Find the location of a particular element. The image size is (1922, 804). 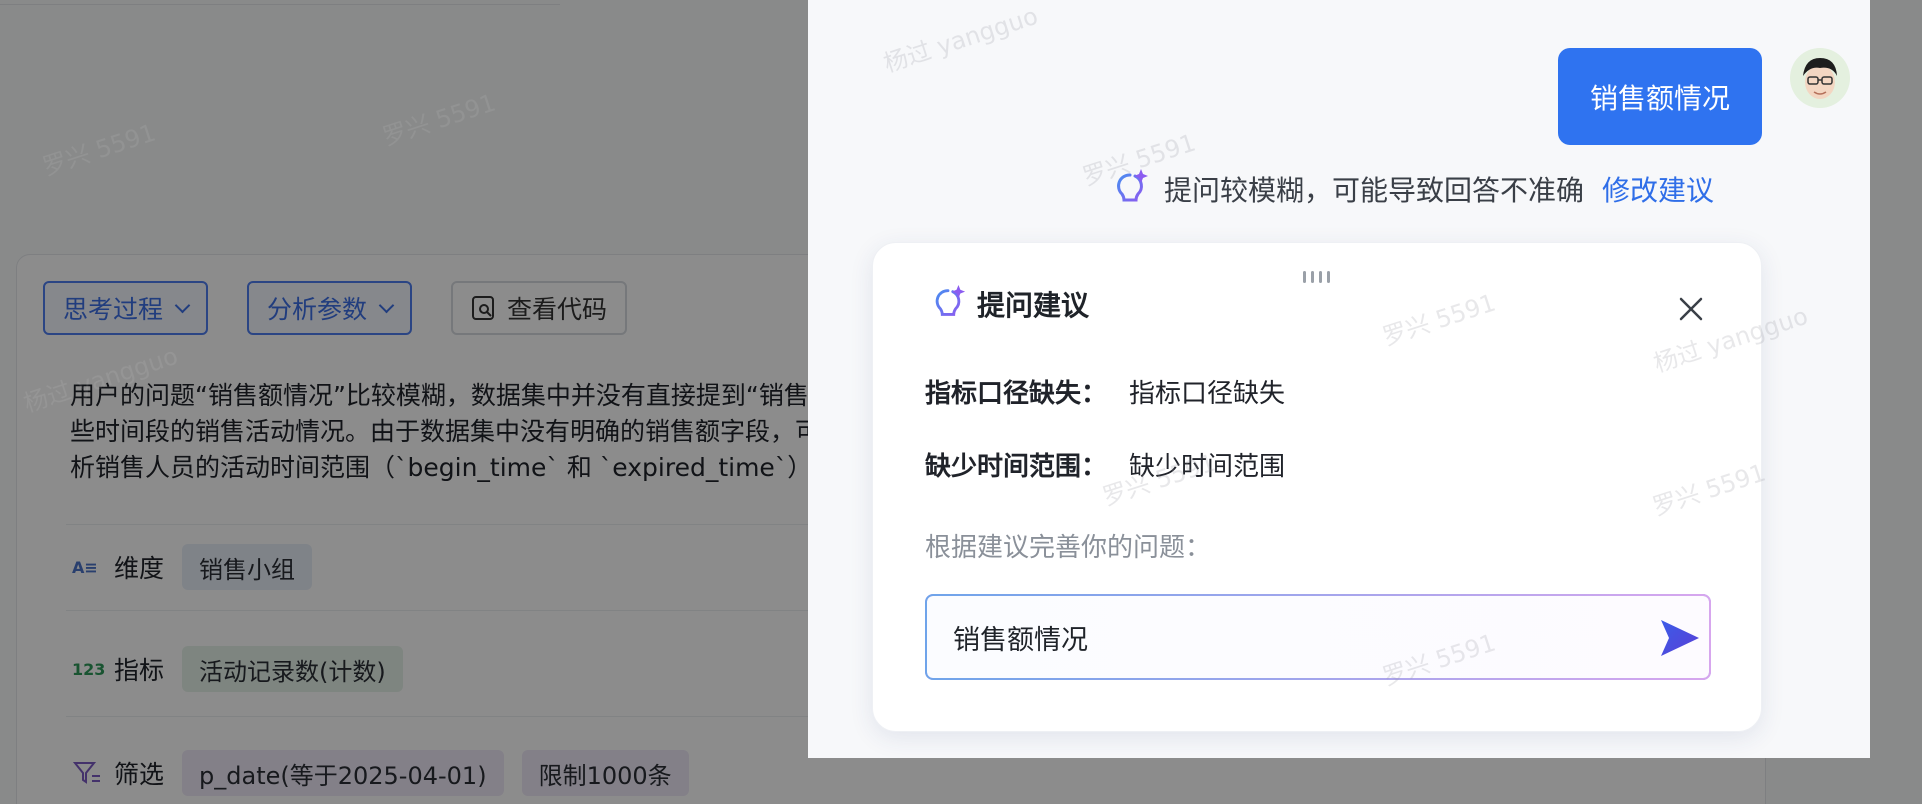

send-icon is located at coordinates (1680, 638).